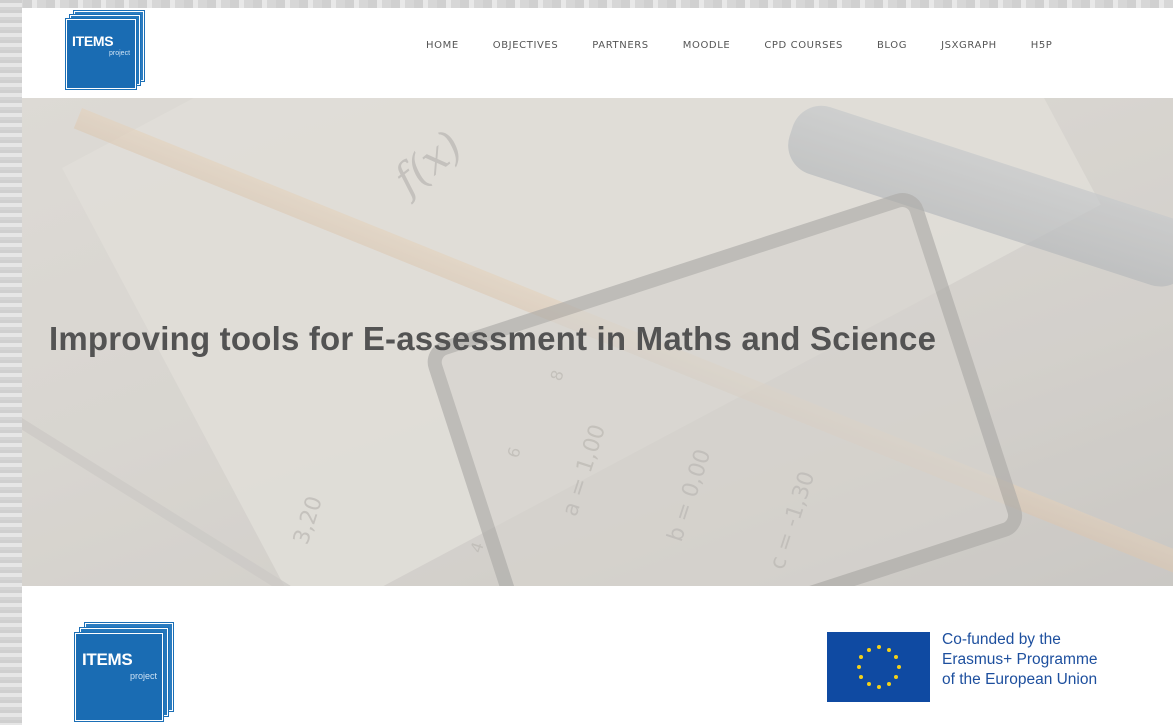 This screenshot has height=725, width=1173. Describe the element at coordinates (620, 48) in the screenshot. I see `nav-item-partners: PARTNERS` at that location.